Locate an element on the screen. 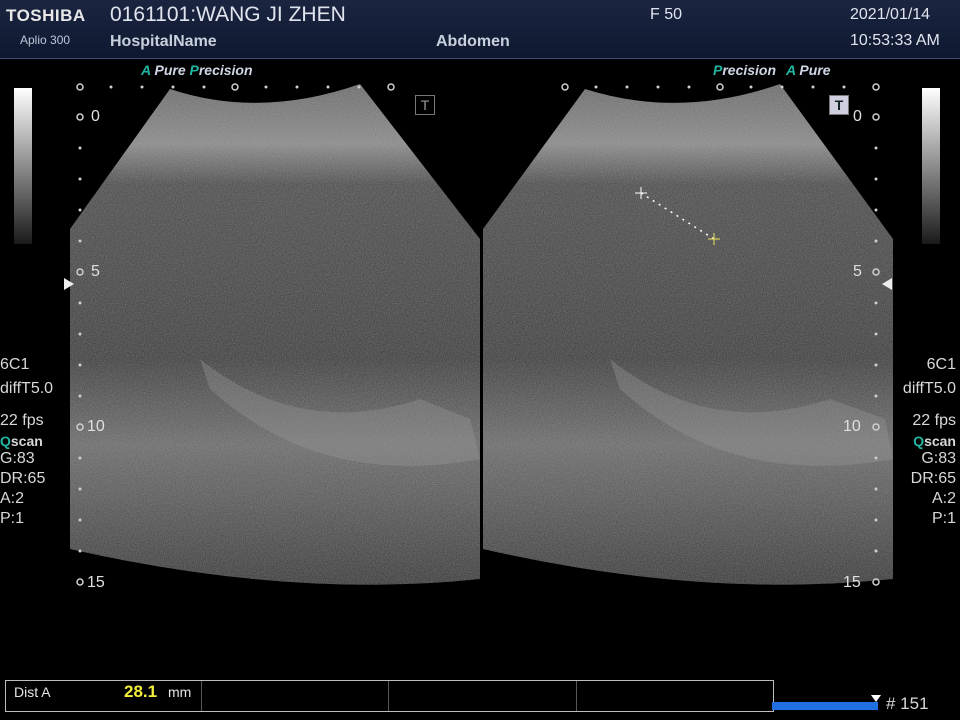 This screenshot has height=720, width=960. left-depth-0: 0 is located at coordinates (95, 116).